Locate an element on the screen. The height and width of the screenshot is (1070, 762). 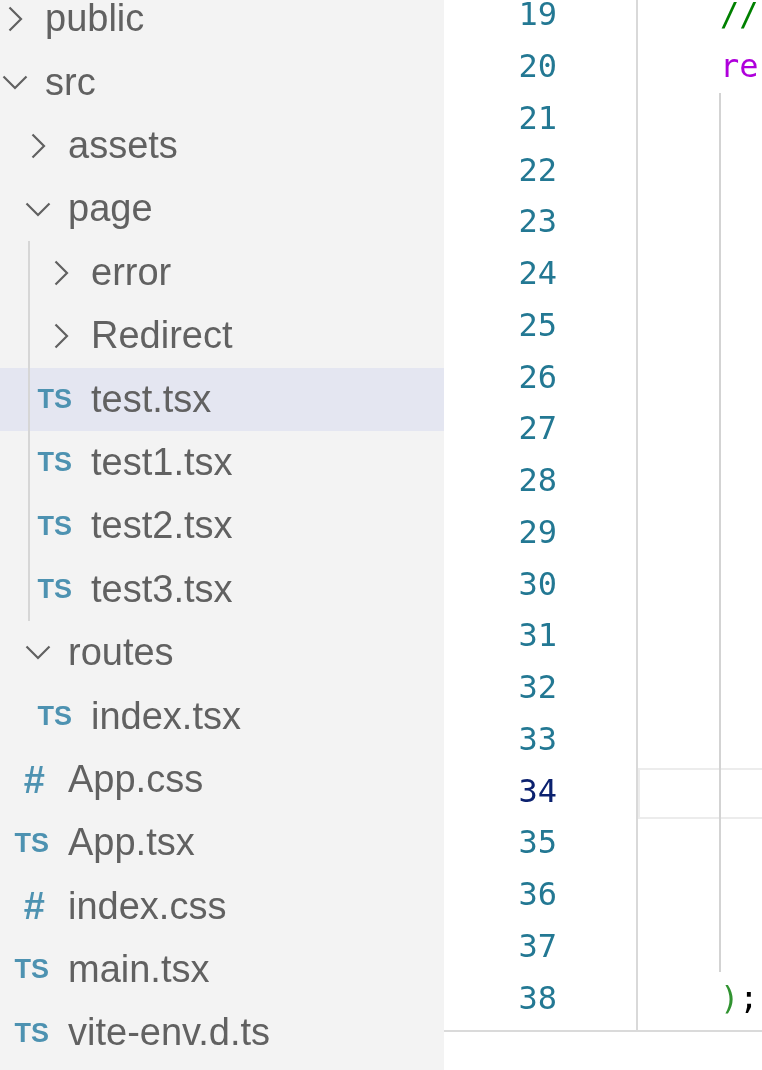
line-number: 26 is located at coordinates (537, 377).